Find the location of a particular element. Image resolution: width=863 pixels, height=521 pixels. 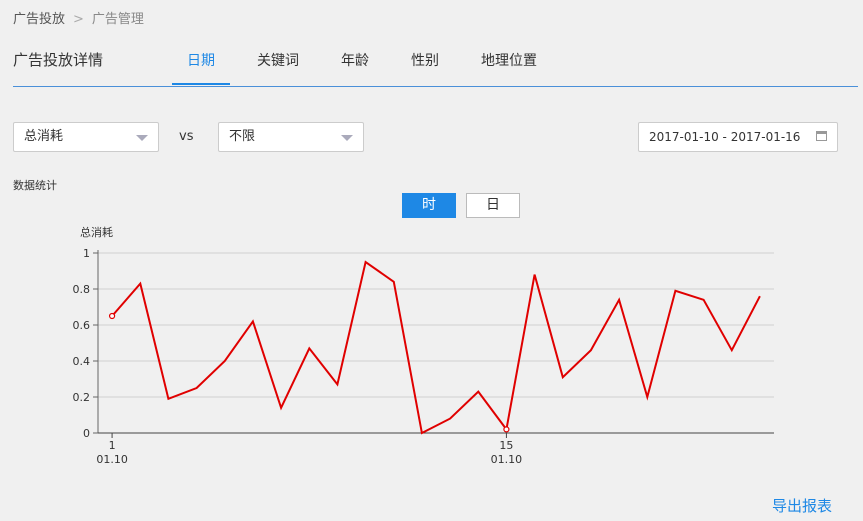

tab-bar: 日期 关键词 年龄 性别 地理位置 is located at coordinates (368, 67).